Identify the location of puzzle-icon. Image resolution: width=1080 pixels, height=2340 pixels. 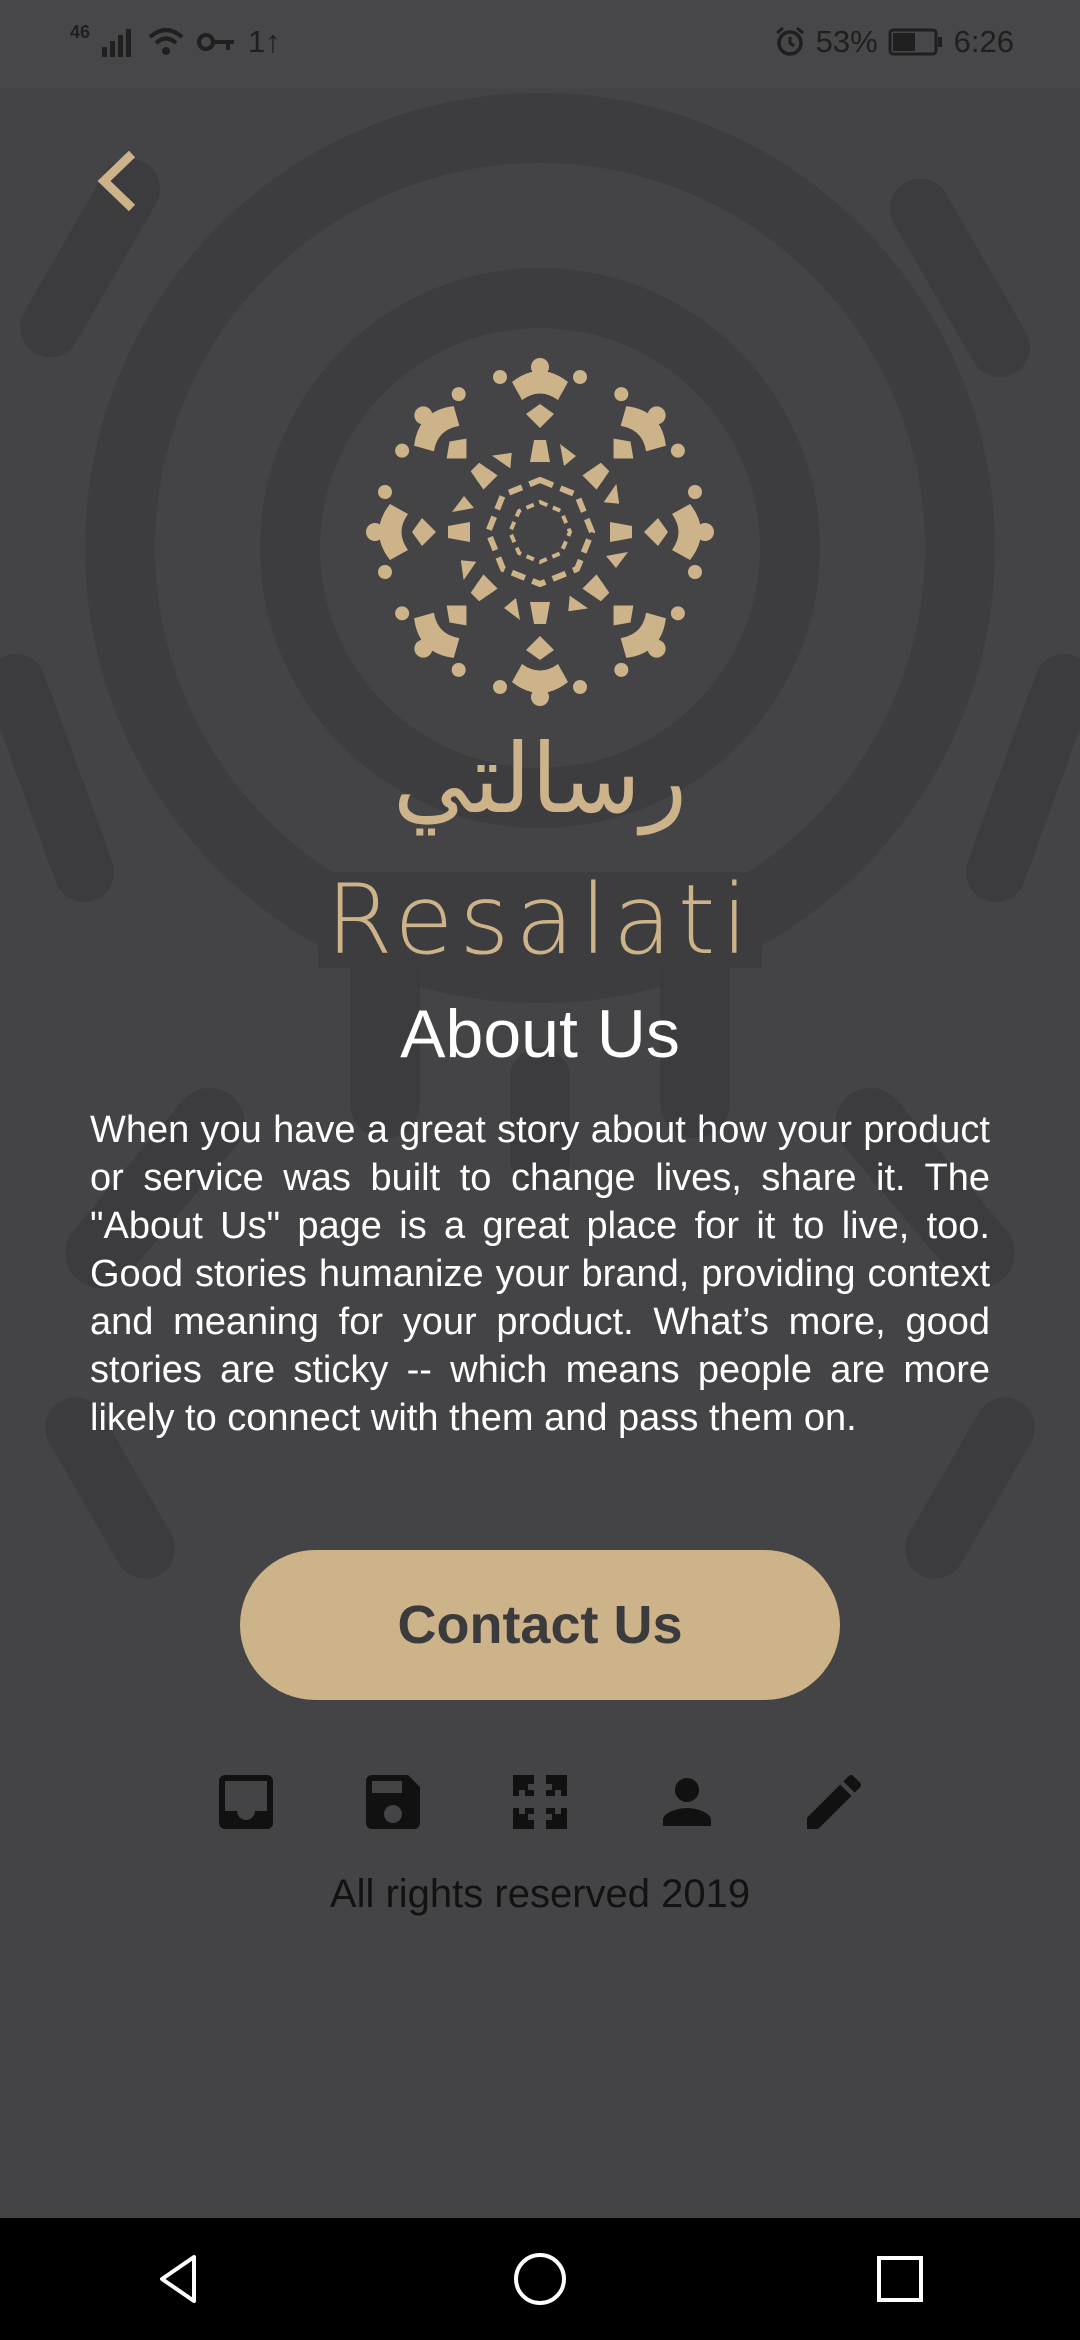
(540, 1802).